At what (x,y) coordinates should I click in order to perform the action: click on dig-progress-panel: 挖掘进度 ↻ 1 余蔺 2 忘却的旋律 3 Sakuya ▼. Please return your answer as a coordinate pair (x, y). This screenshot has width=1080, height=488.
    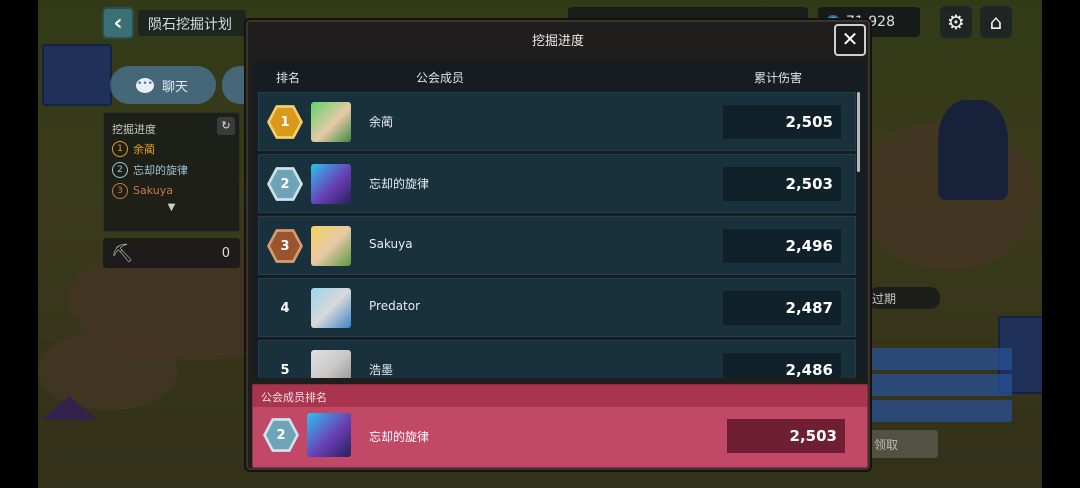
    Looking at the image, I should click on (171, 172).